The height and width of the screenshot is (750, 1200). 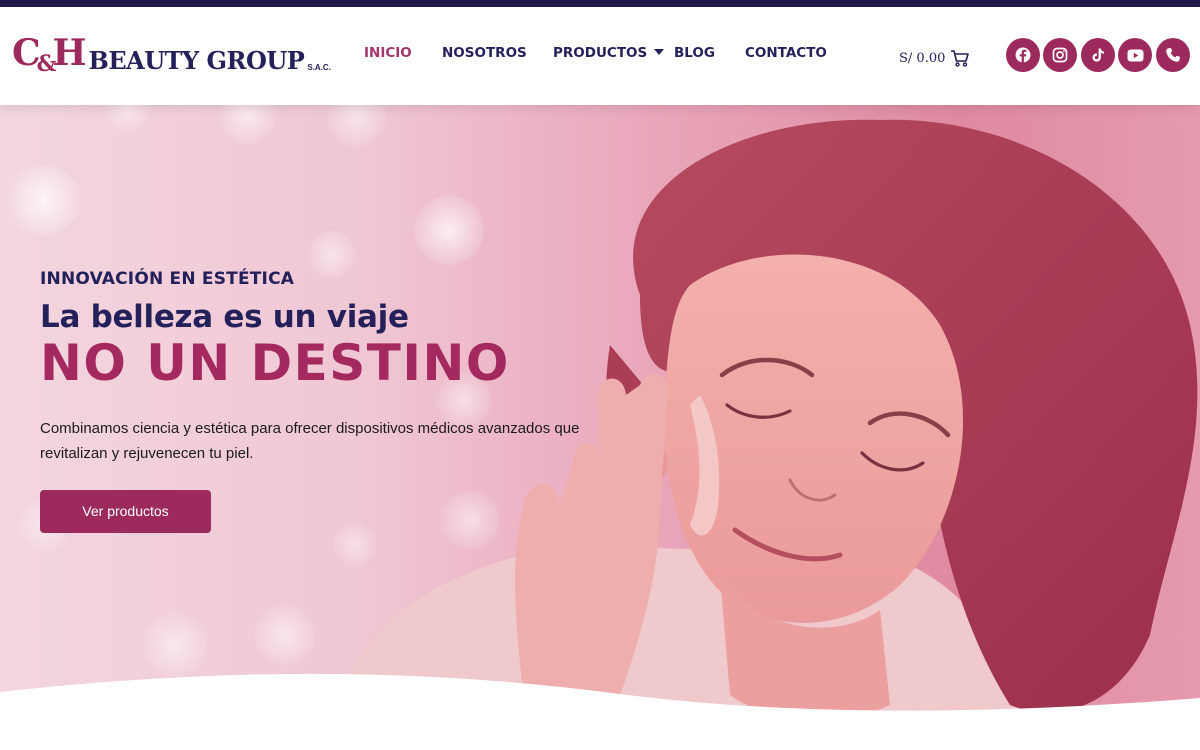 I want to click on cart-button: S/ 0.00, so click(x=934, y=58).